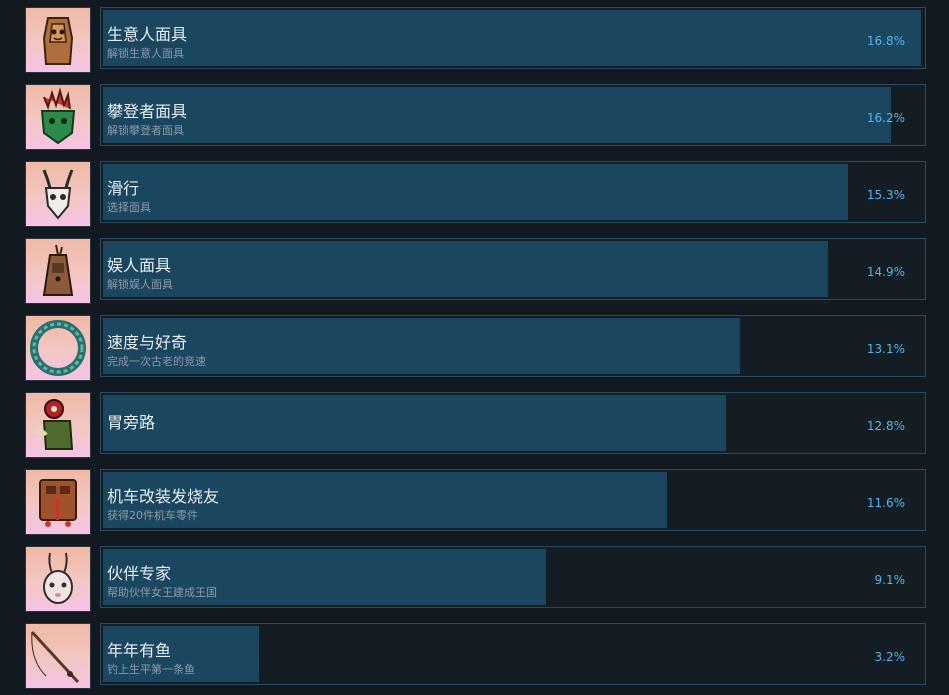  I want to click on achievement-row: 伙伴专家帮助伙伴女王建成王国 9.1%, so click(474, 579).